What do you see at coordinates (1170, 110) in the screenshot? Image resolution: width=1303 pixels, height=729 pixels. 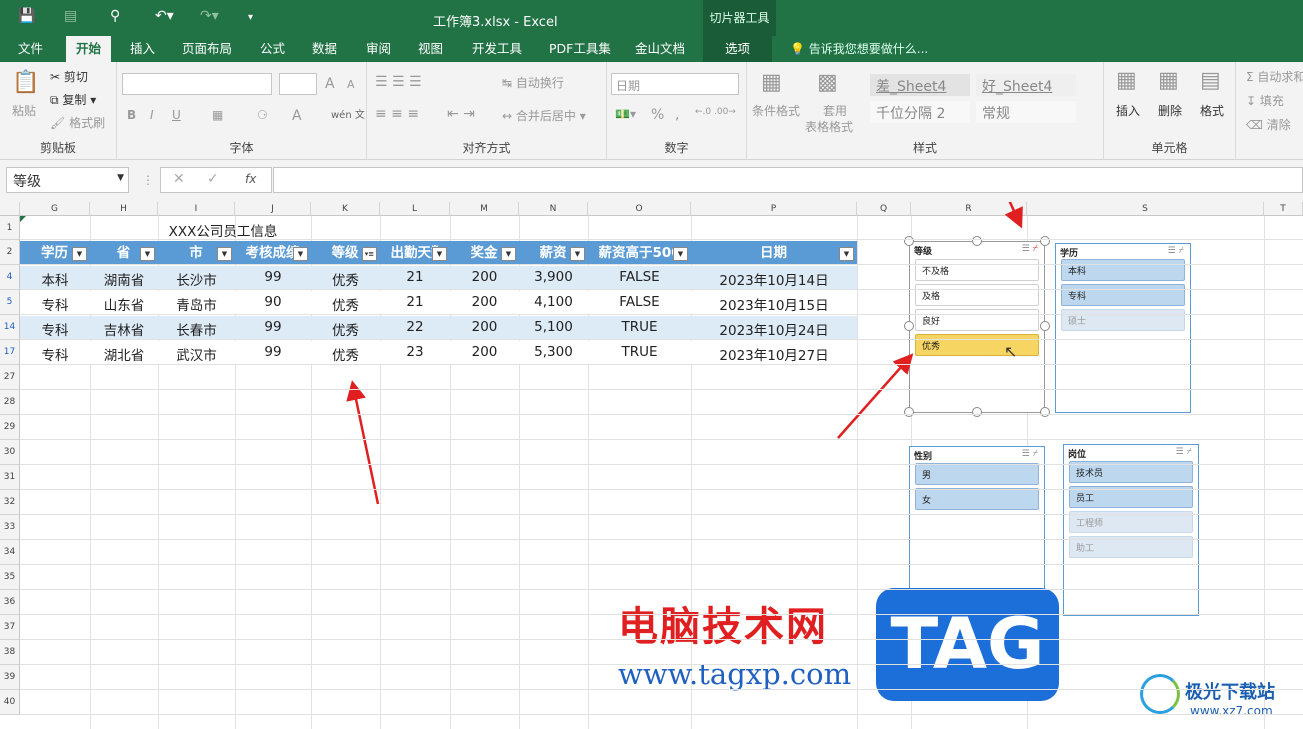 I see `delete-button: 删除` at bounding box center [1170, 110].